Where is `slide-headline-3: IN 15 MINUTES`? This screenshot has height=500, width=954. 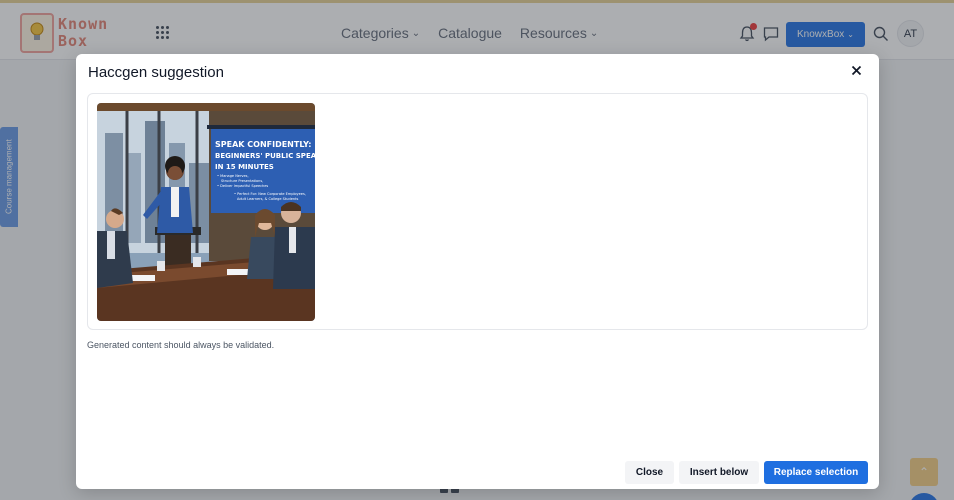 slide-headline-3: IN 15 MINUTES is located at coordinates (244, 167).